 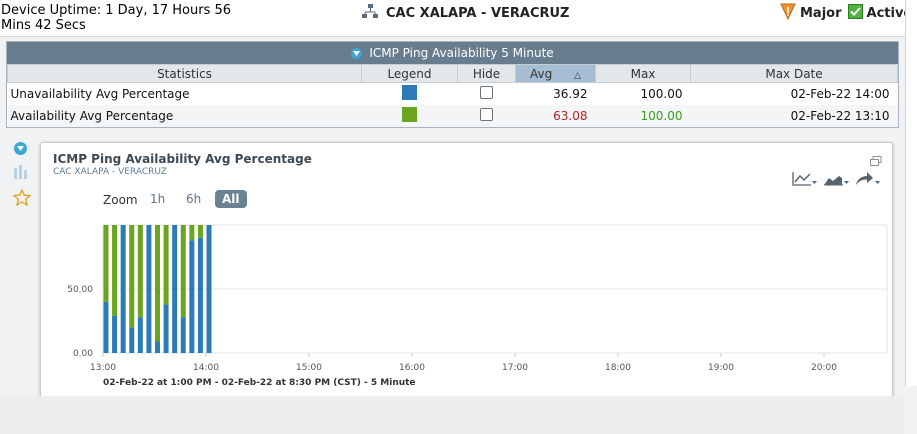 What do you see at coordinates (103, 368) in the screenshot?
I see `x-tick-label: 13:00` at bounding box center [103, 368].